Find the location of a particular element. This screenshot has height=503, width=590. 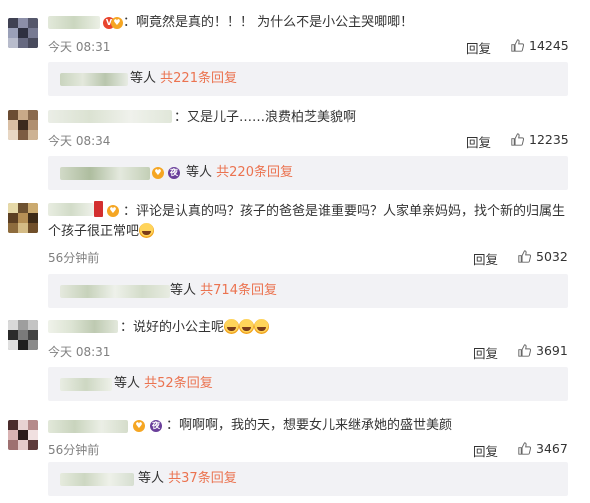

sub-replies-box: 等人 共37条回复 is located at coordinates (308, 479).